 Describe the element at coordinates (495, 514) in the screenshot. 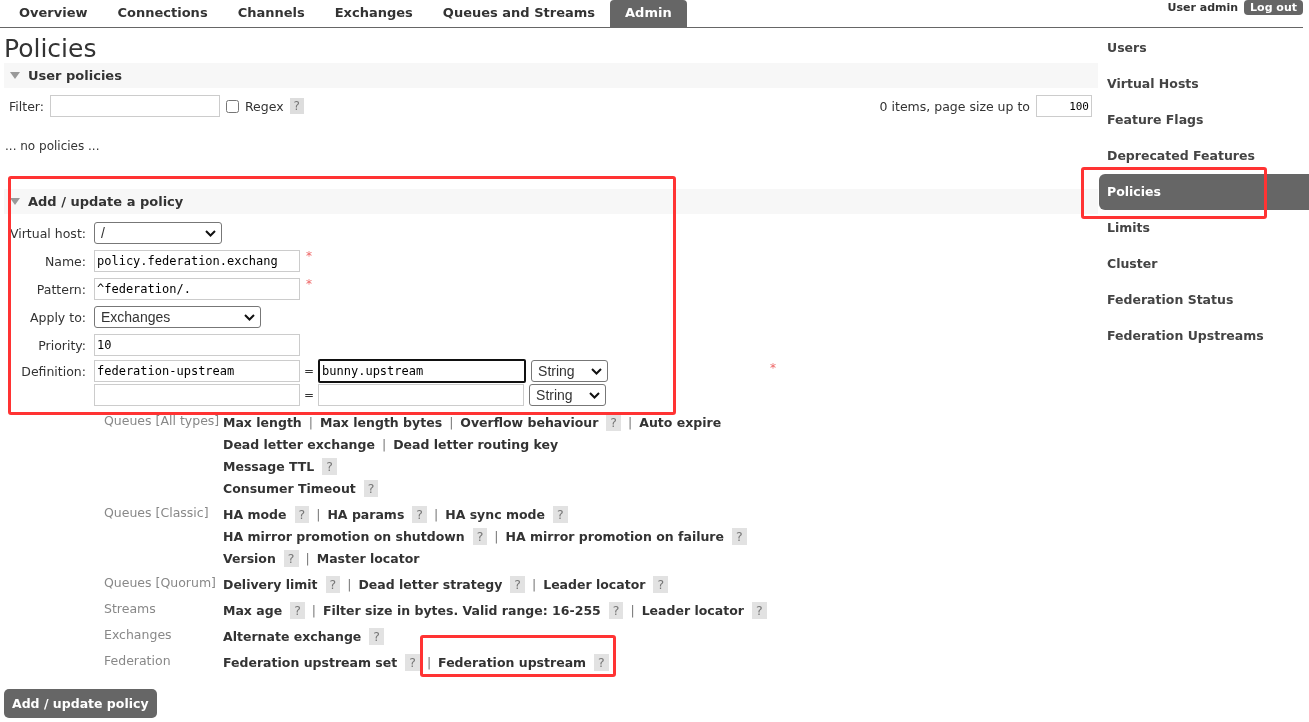

I see `definition-key-link: HA sync mode` at that location.